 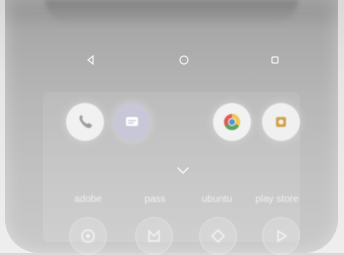 What do you see at coordinates (217, 199) in the screenshot?
I see `app-label-3: ubuntu` at bounding box center [217, 199].